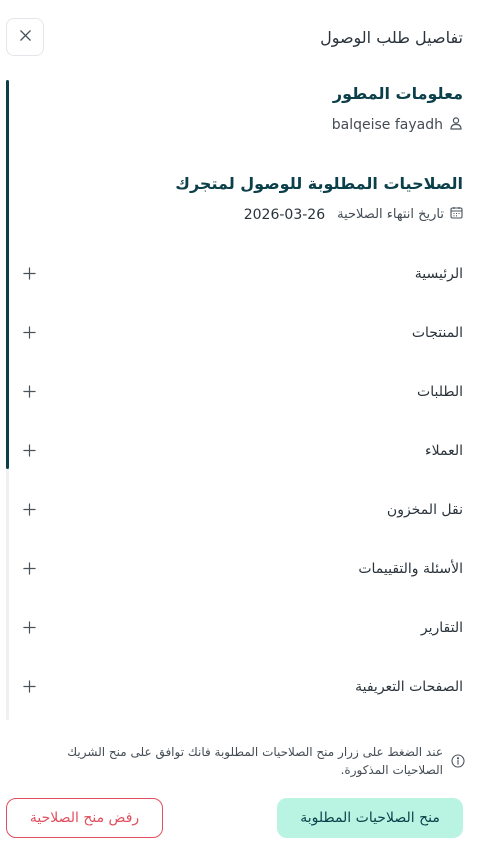 This screenshot has width=481, height=848. Describe the element at coordinates (397, 93) in the screenshot. I see `developer-section-title: معلومات المطور` at that location.